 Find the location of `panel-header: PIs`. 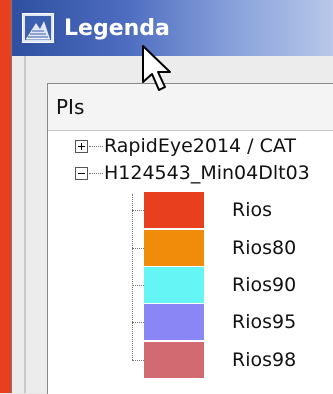

panel-header: PIs is located at coordinates (190, 107).